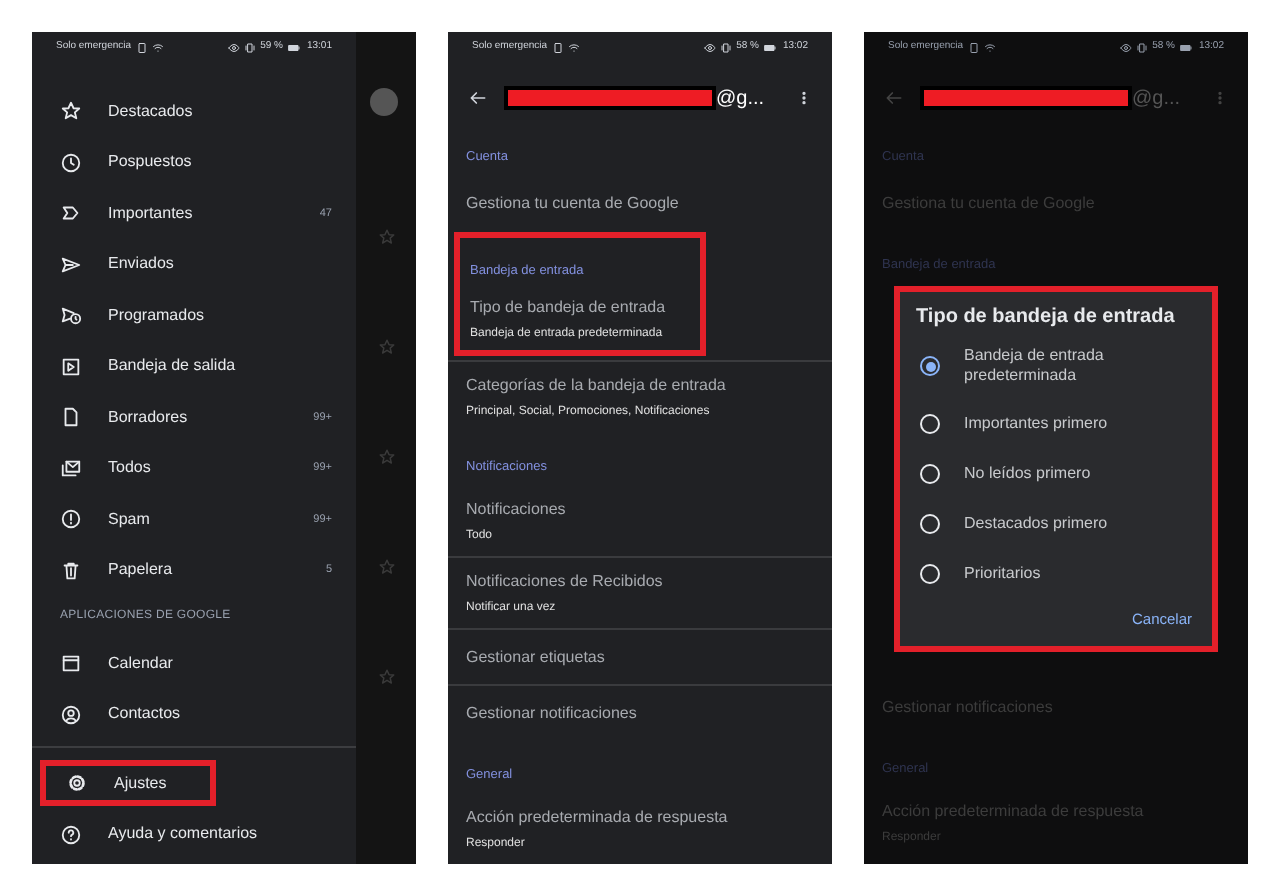  What do you see at coordinates (150, 162) in the screenshot?
I see `menu-item: Pospuestos` at bounding box center [150, 162].